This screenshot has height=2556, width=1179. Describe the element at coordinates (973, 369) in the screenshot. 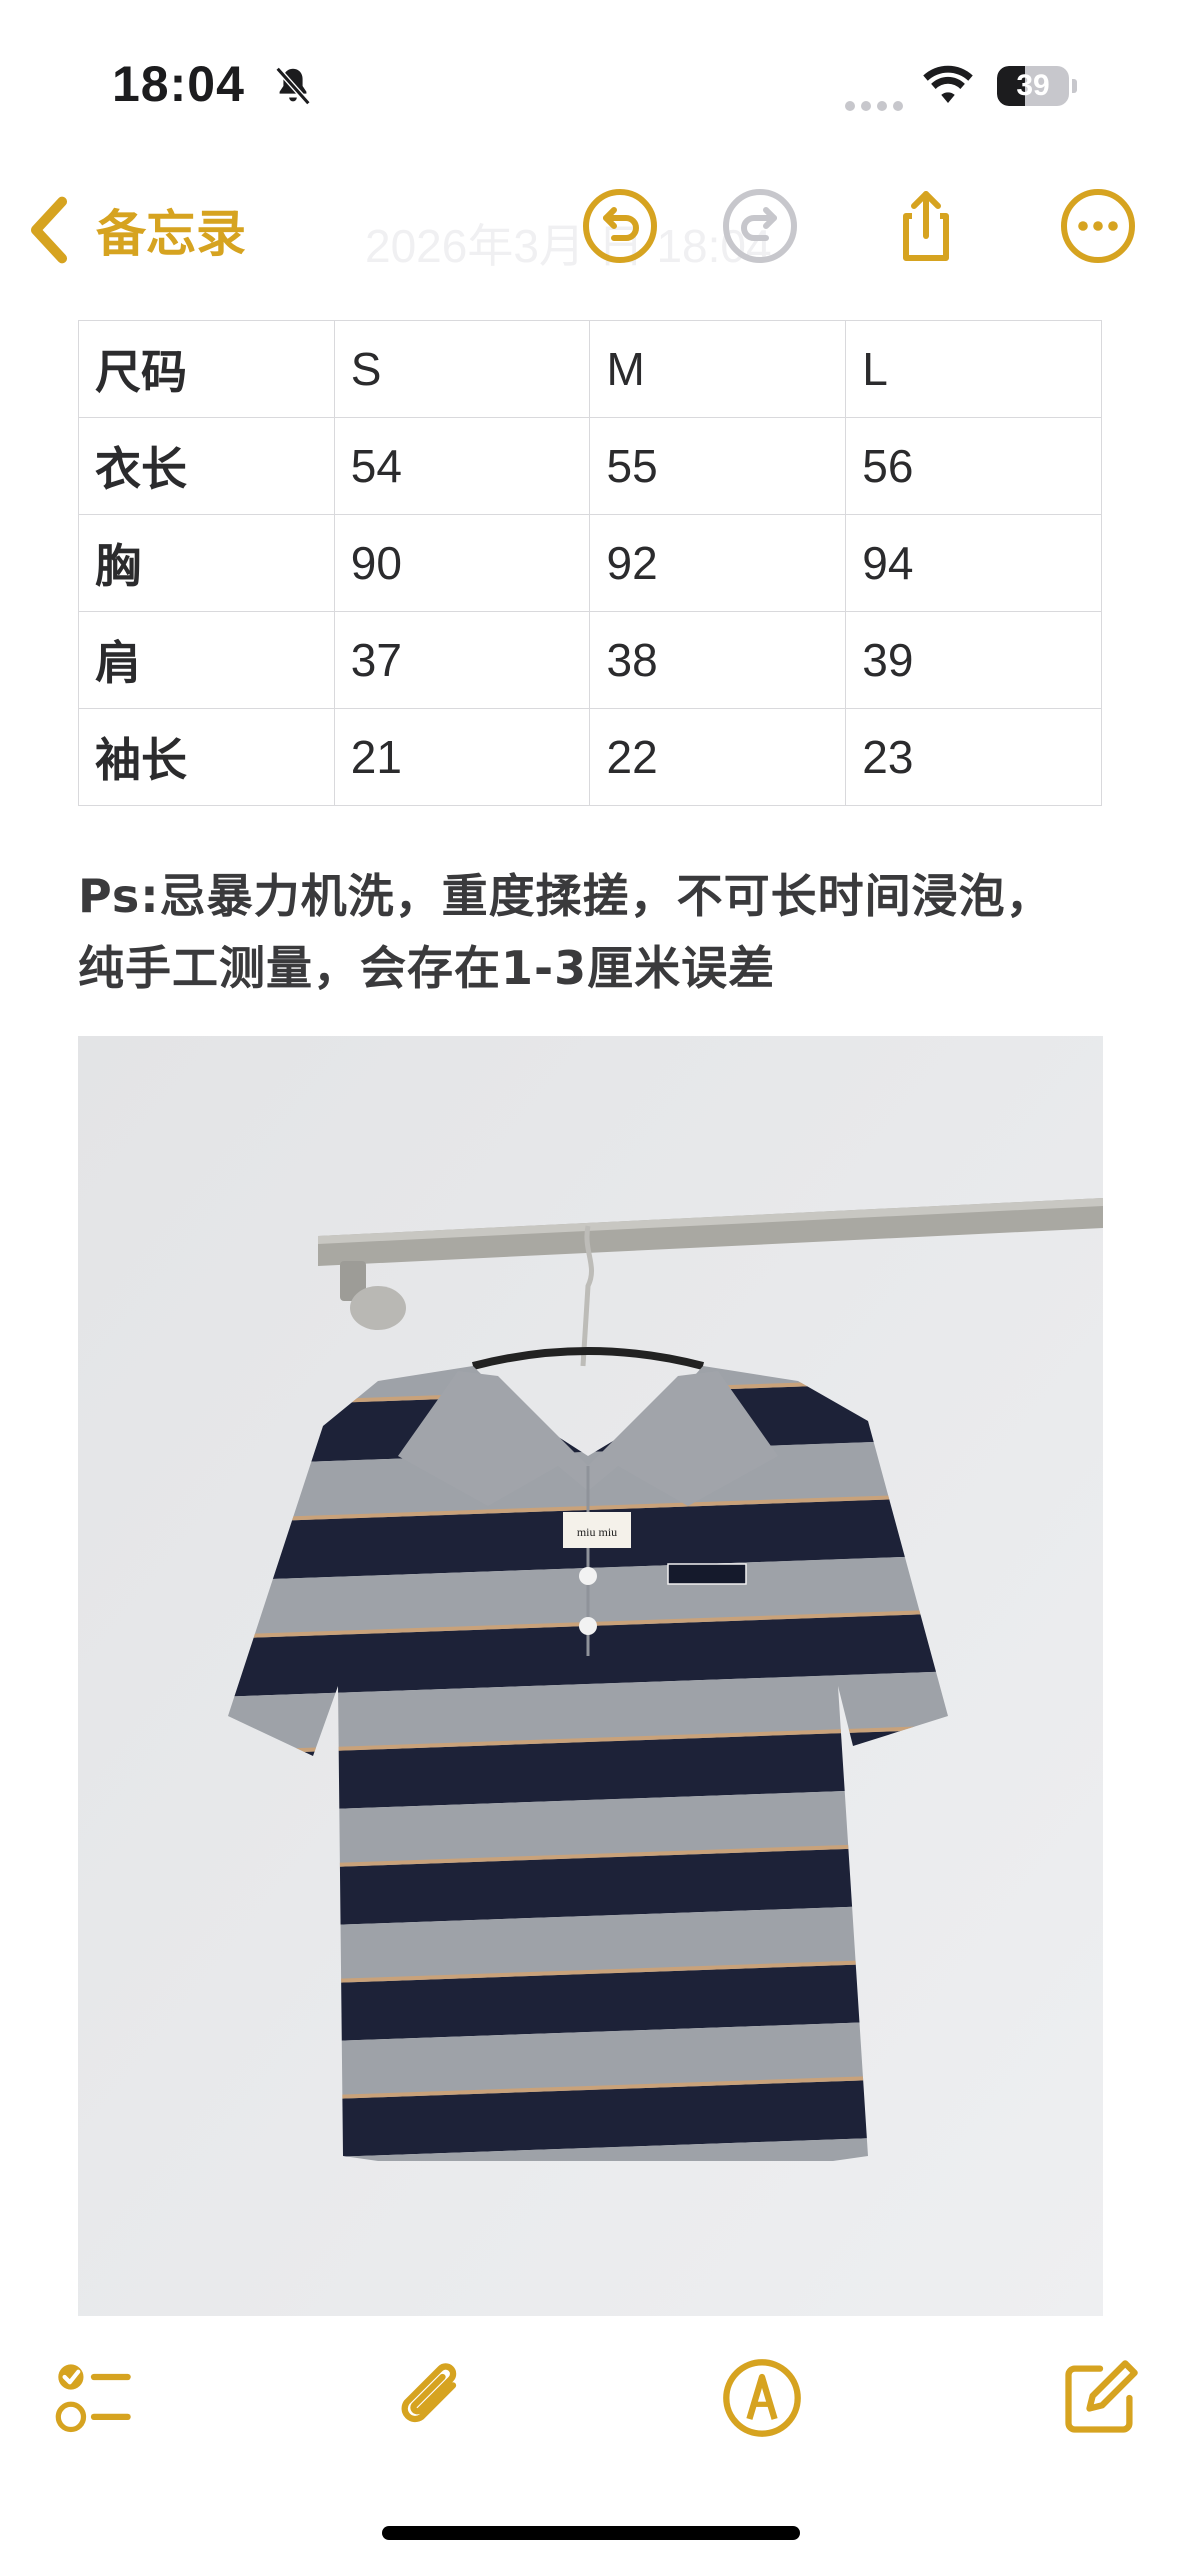

I see `table-cell: L` at that location.